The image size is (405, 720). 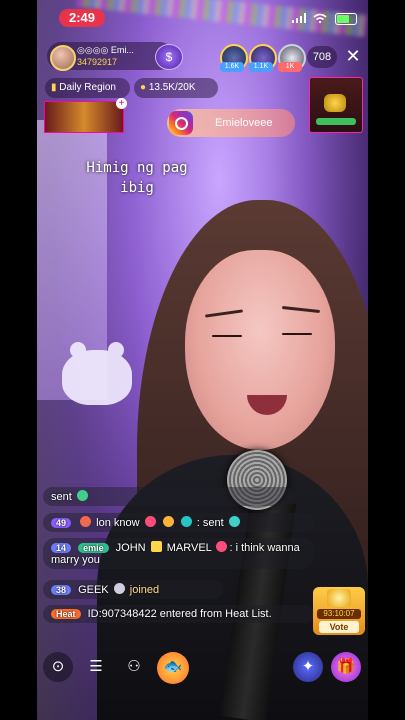 I want to click on daily-region-button: ▮ Daily Region, so click(x=87, y=88).